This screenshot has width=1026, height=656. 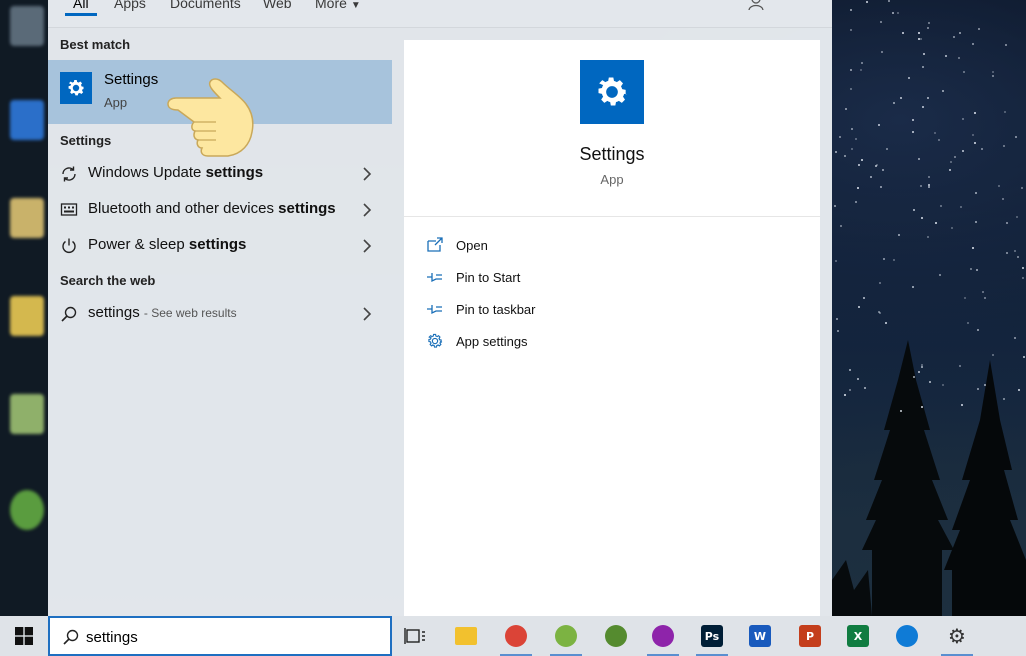 I want to click on search-filter-tabs: All Apps Documents Web More▼ ···, so click(x=440, y=14).